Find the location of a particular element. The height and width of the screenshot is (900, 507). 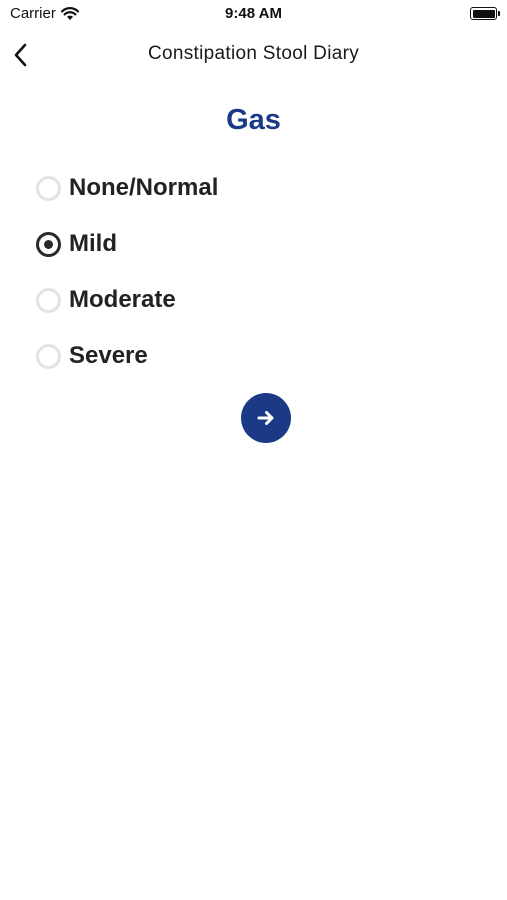

radio-moderate is located at coordinates (48, 300).